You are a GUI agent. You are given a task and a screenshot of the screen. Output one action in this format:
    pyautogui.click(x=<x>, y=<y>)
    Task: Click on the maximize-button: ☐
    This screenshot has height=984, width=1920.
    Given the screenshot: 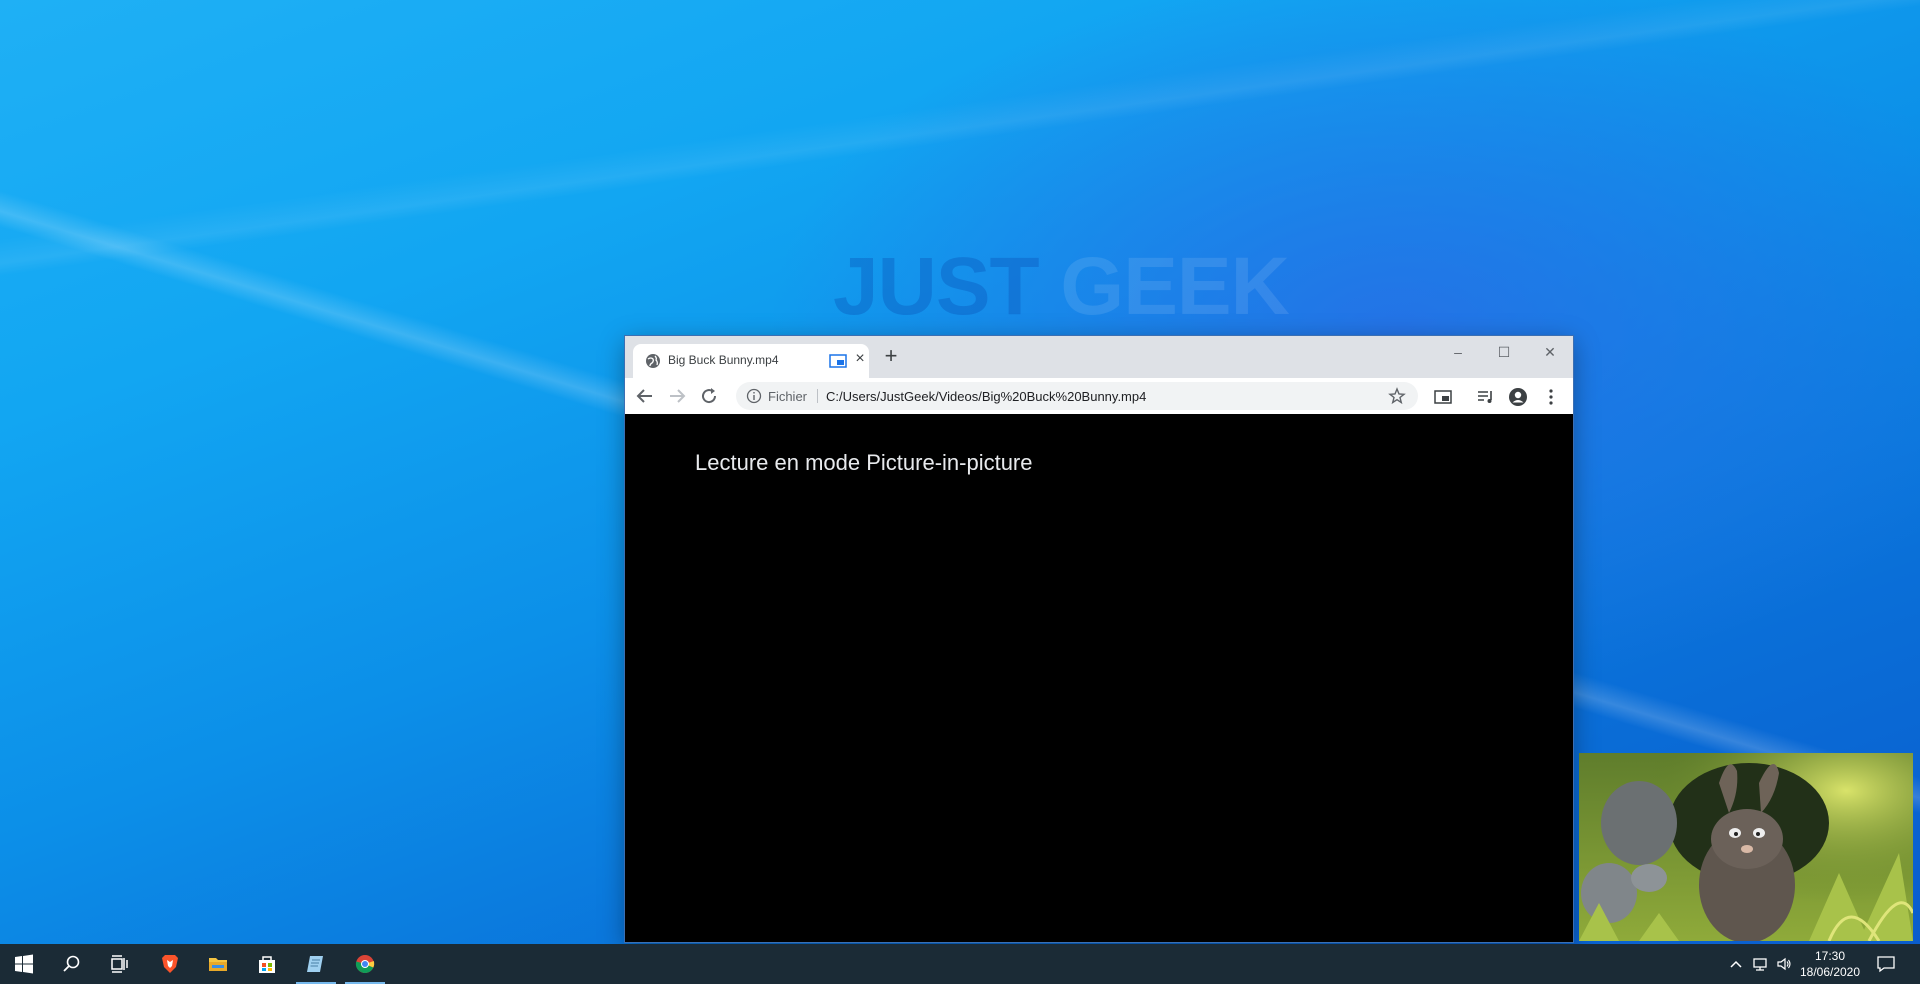 What is the action you would take?
    pyautogui.click(x=1504, y=352)
    